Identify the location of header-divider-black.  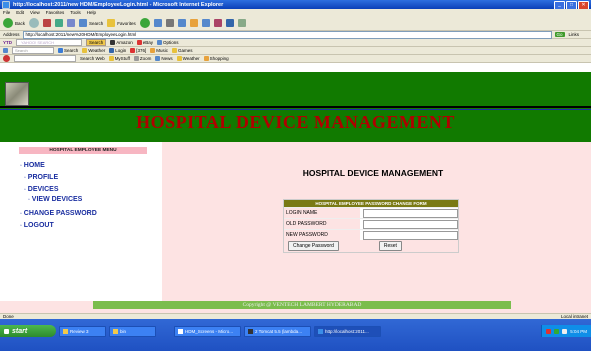
(295, 107).